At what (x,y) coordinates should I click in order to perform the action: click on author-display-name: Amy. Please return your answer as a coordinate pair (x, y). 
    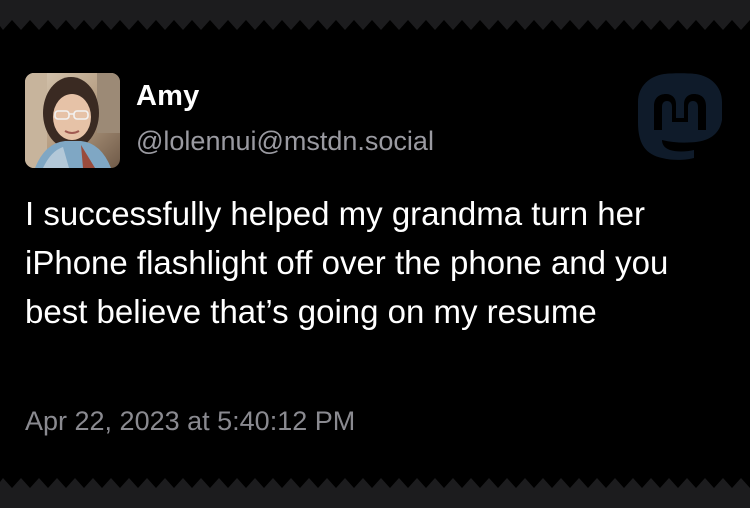
    Looking at the image, I should click on (167, 96).